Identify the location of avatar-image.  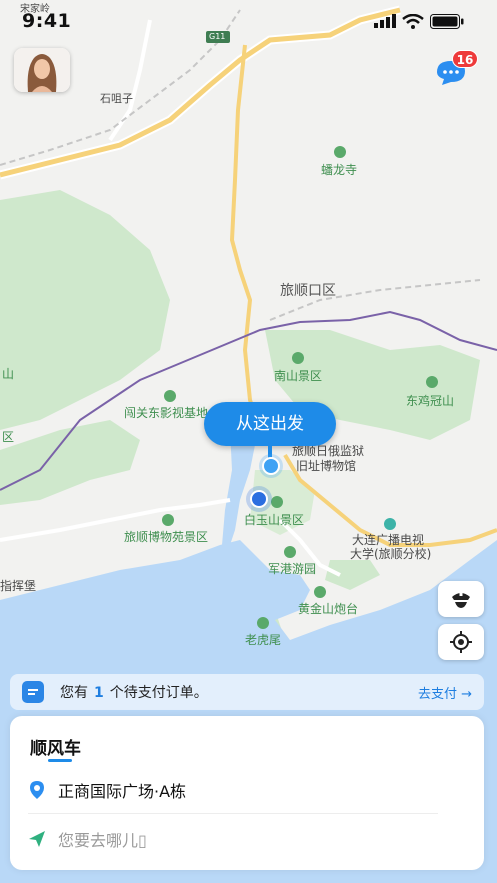
(42, 70).